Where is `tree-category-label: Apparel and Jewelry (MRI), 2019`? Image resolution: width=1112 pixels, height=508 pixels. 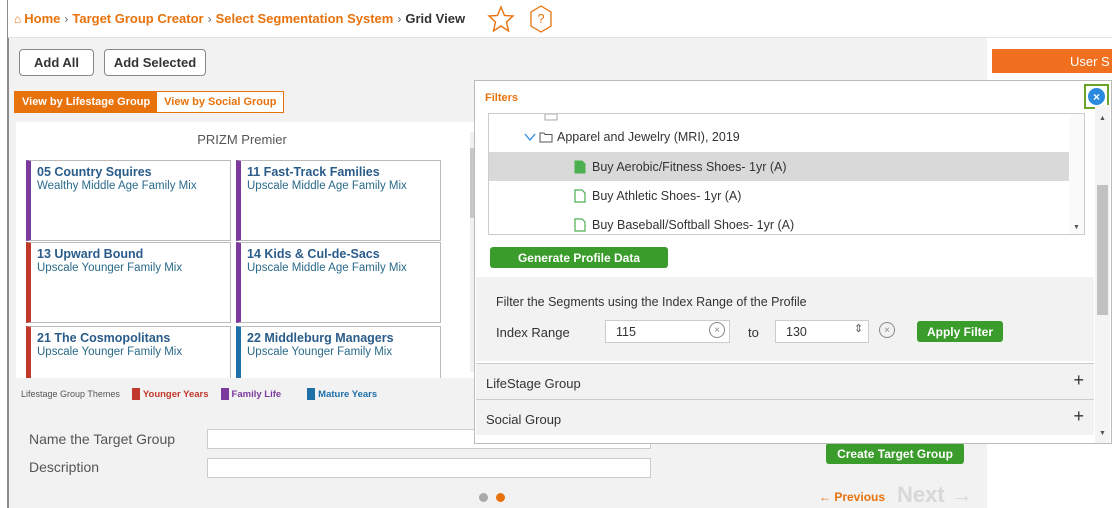 tree-category-label: Apparel and Jewelry (MRI), 2019 is located at coordinates (648, 136).